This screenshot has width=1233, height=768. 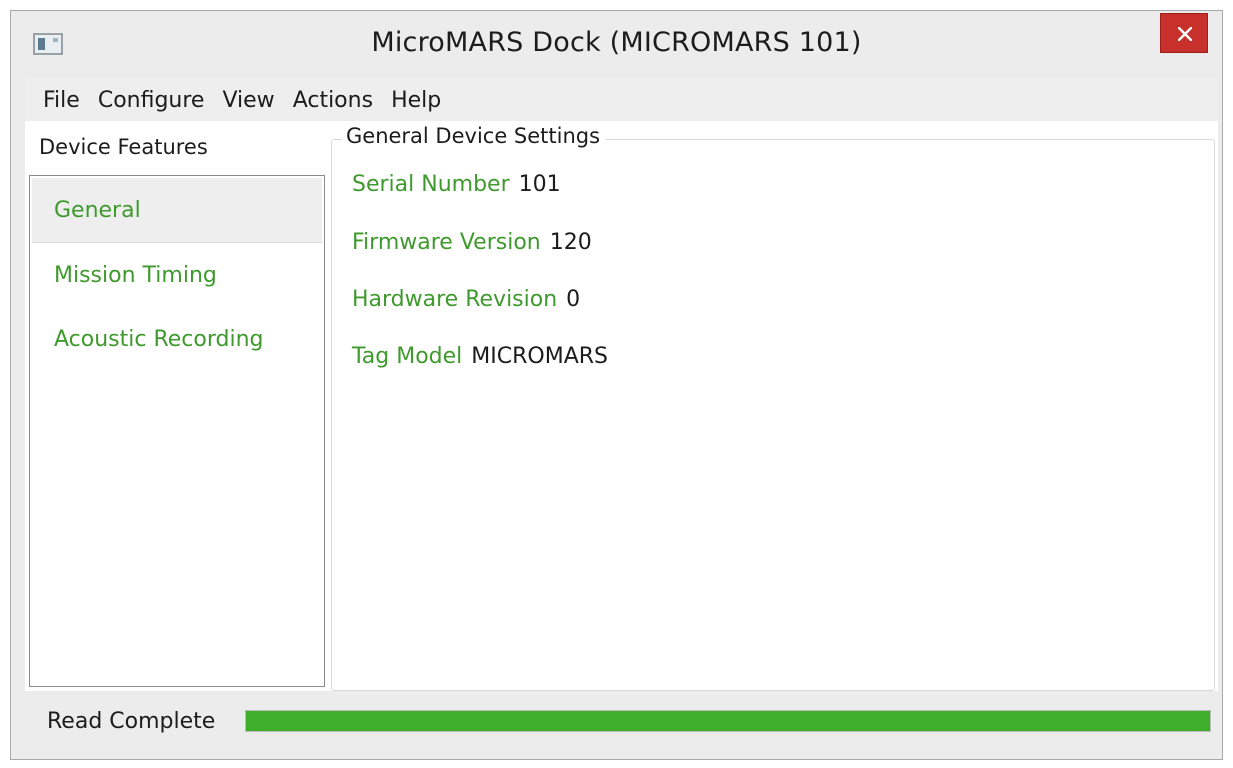 What do you see at coordinates (248, 100) in the screenshot?
I see `menu-view: View` at bounding box center [248, 100].